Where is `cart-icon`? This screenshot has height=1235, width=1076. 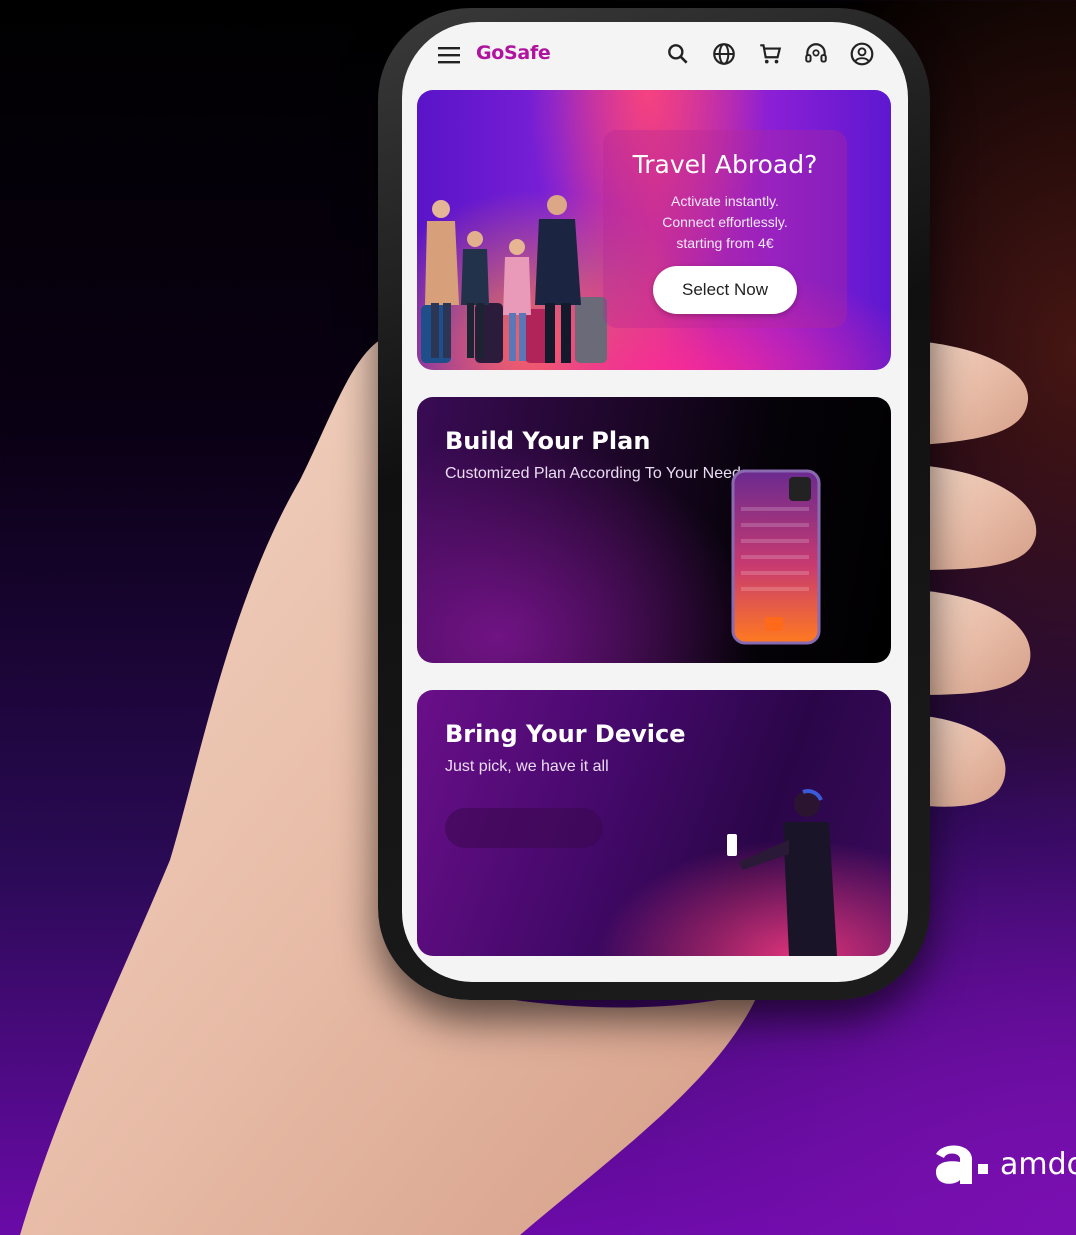 cart-icon is located at coordinates (770, 54).